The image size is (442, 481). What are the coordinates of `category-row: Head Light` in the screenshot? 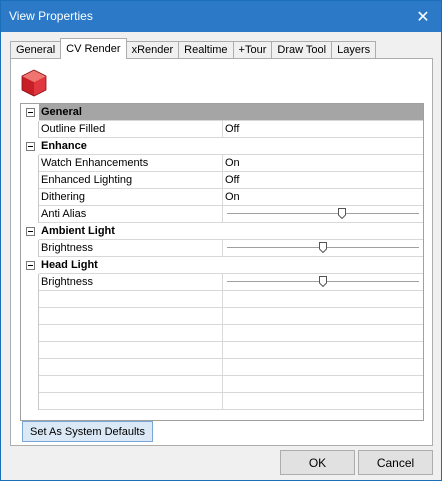 It's located at (222, 265).